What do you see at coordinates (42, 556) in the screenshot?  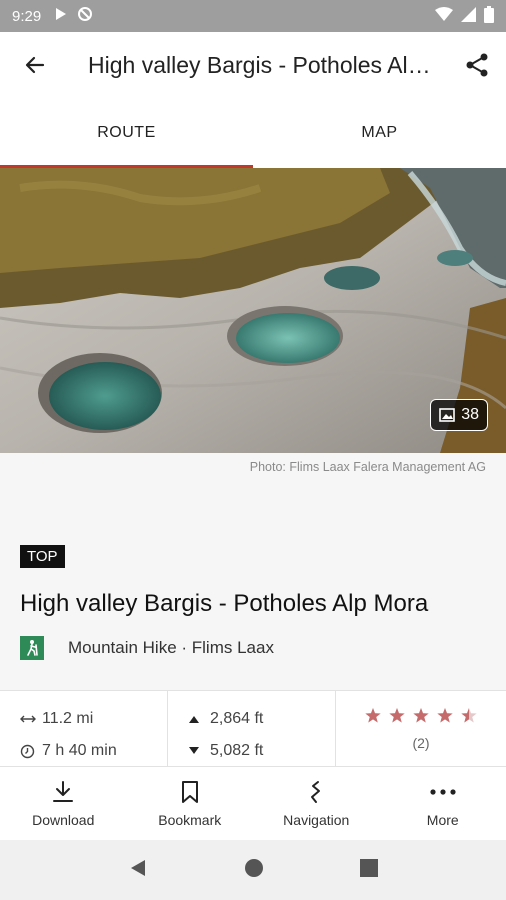 I see `top-badge: TOP` at bounding box center [42, 556].